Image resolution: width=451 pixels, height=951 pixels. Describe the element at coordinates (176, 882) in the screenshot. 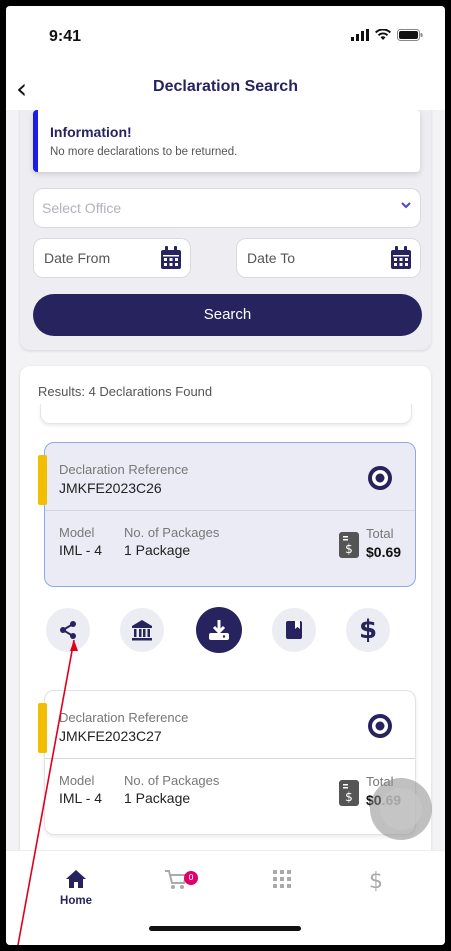

I see `tab-cart` at that location.